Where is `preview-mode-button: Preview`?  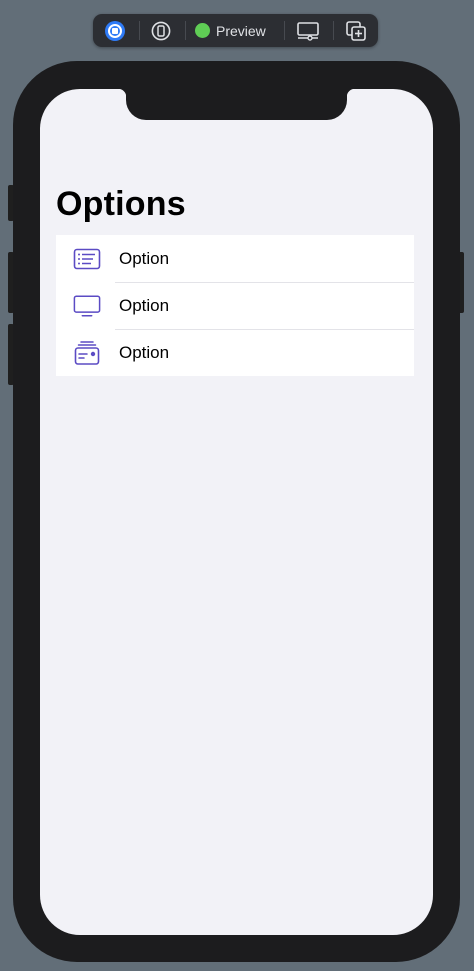
preview-mode-button: Preview is located at coordinates (235, 30).